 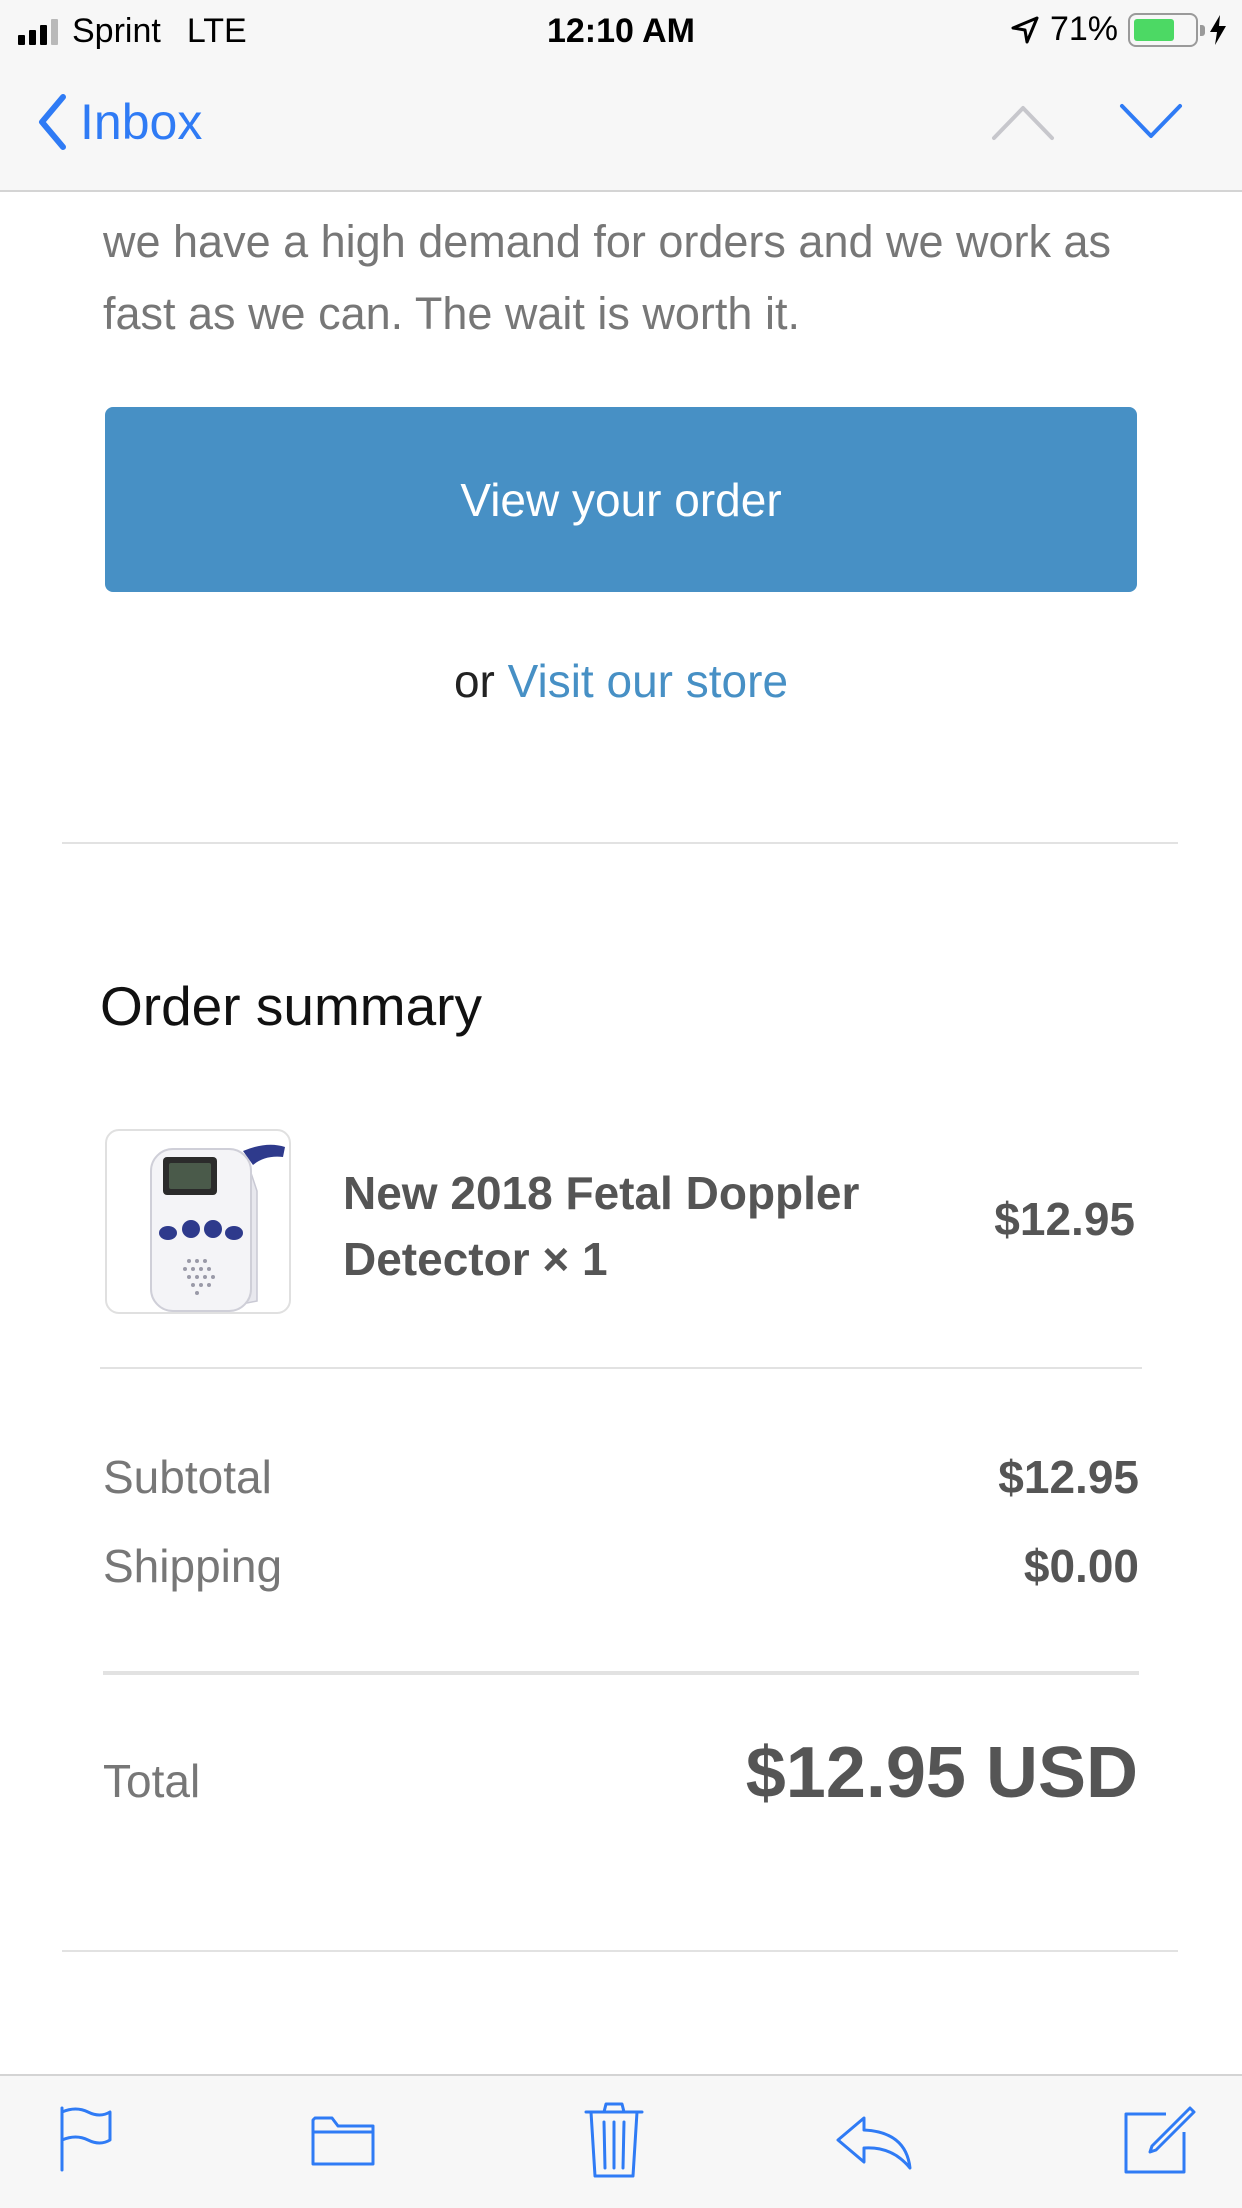 I want to click on subtotal-label: Subtotal, so click(x=187, y=1477).